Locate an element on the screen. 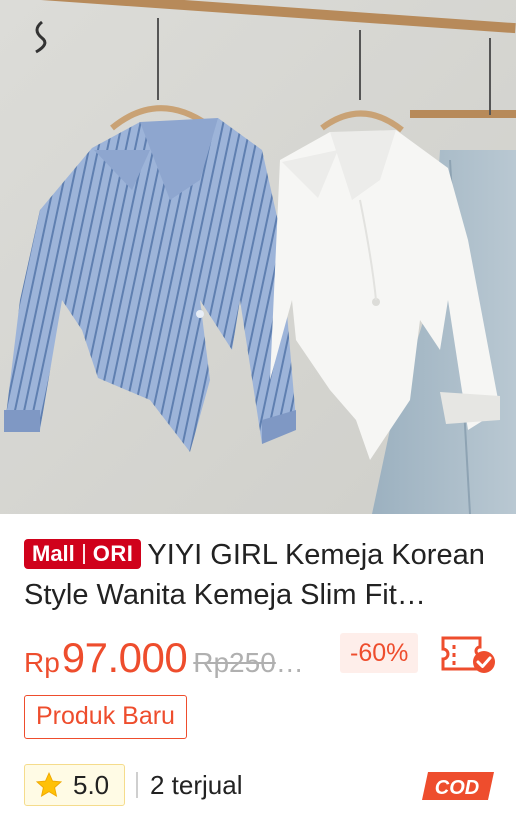  rating-divider is located at coordinates (137, 785).